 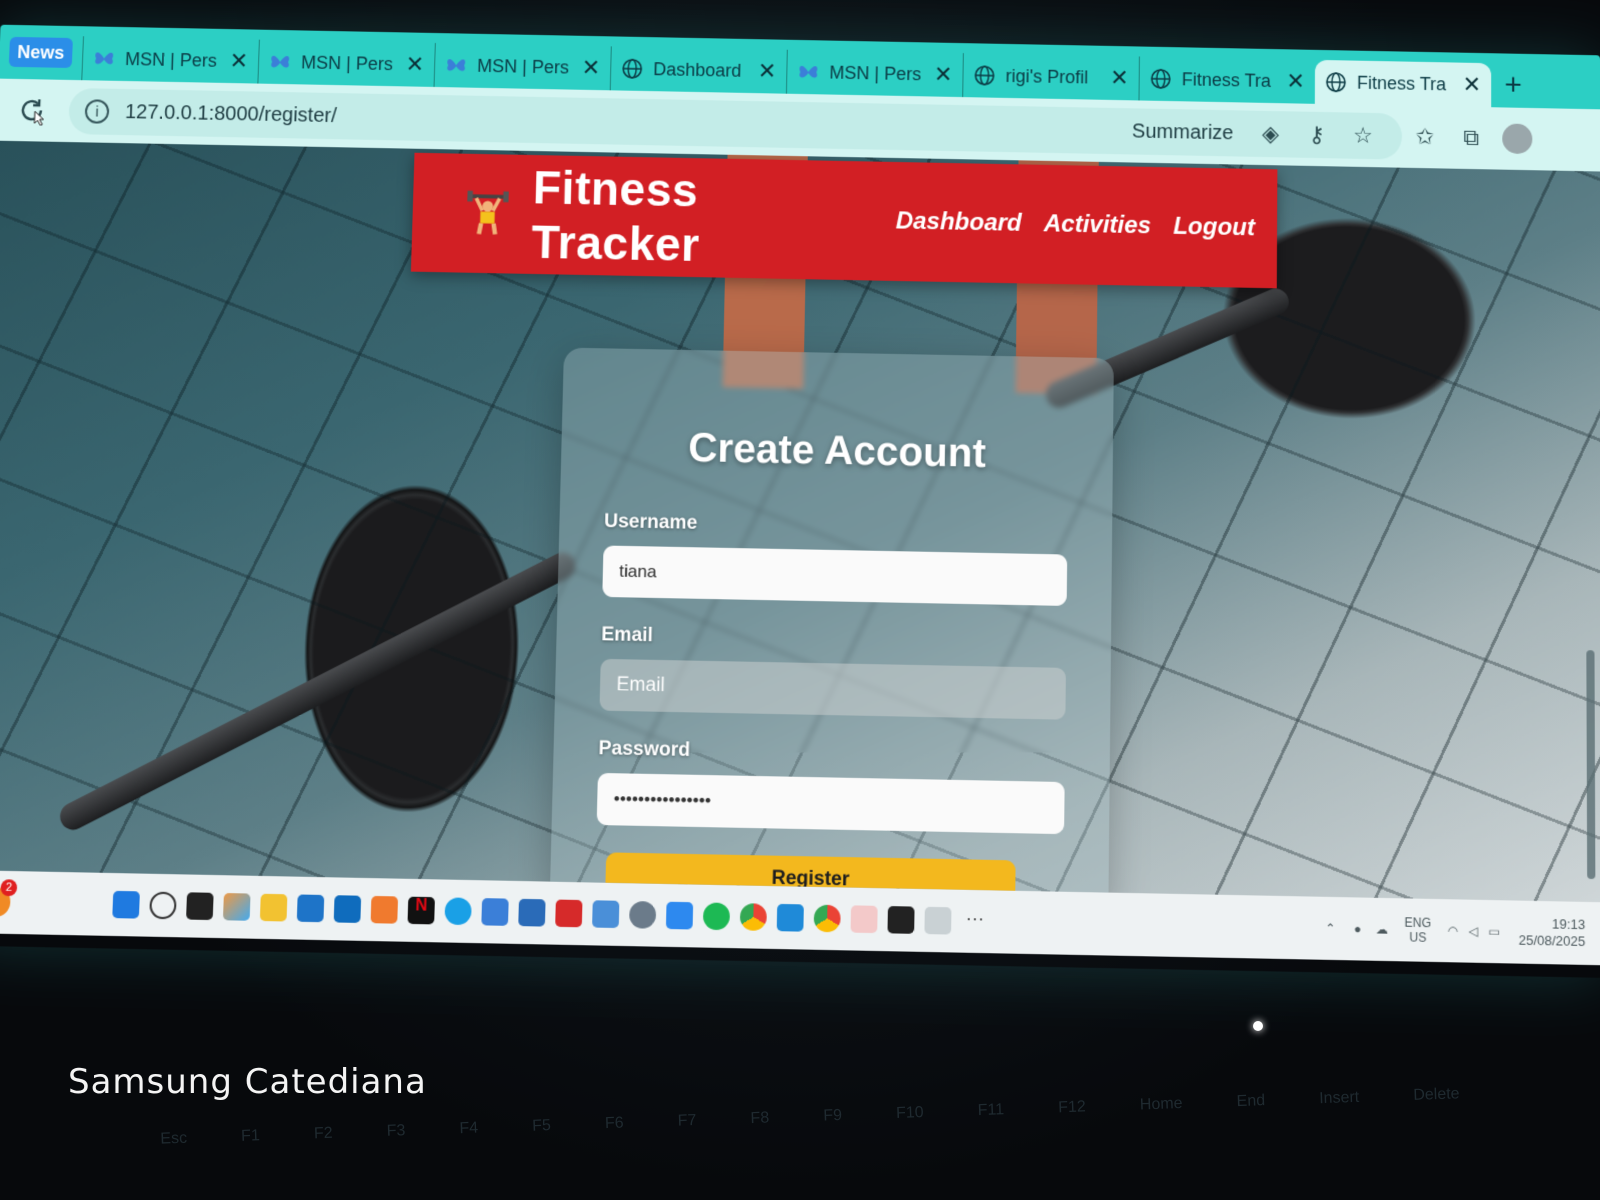 I want to click on email-label: Email, so click(x=627, y=635).